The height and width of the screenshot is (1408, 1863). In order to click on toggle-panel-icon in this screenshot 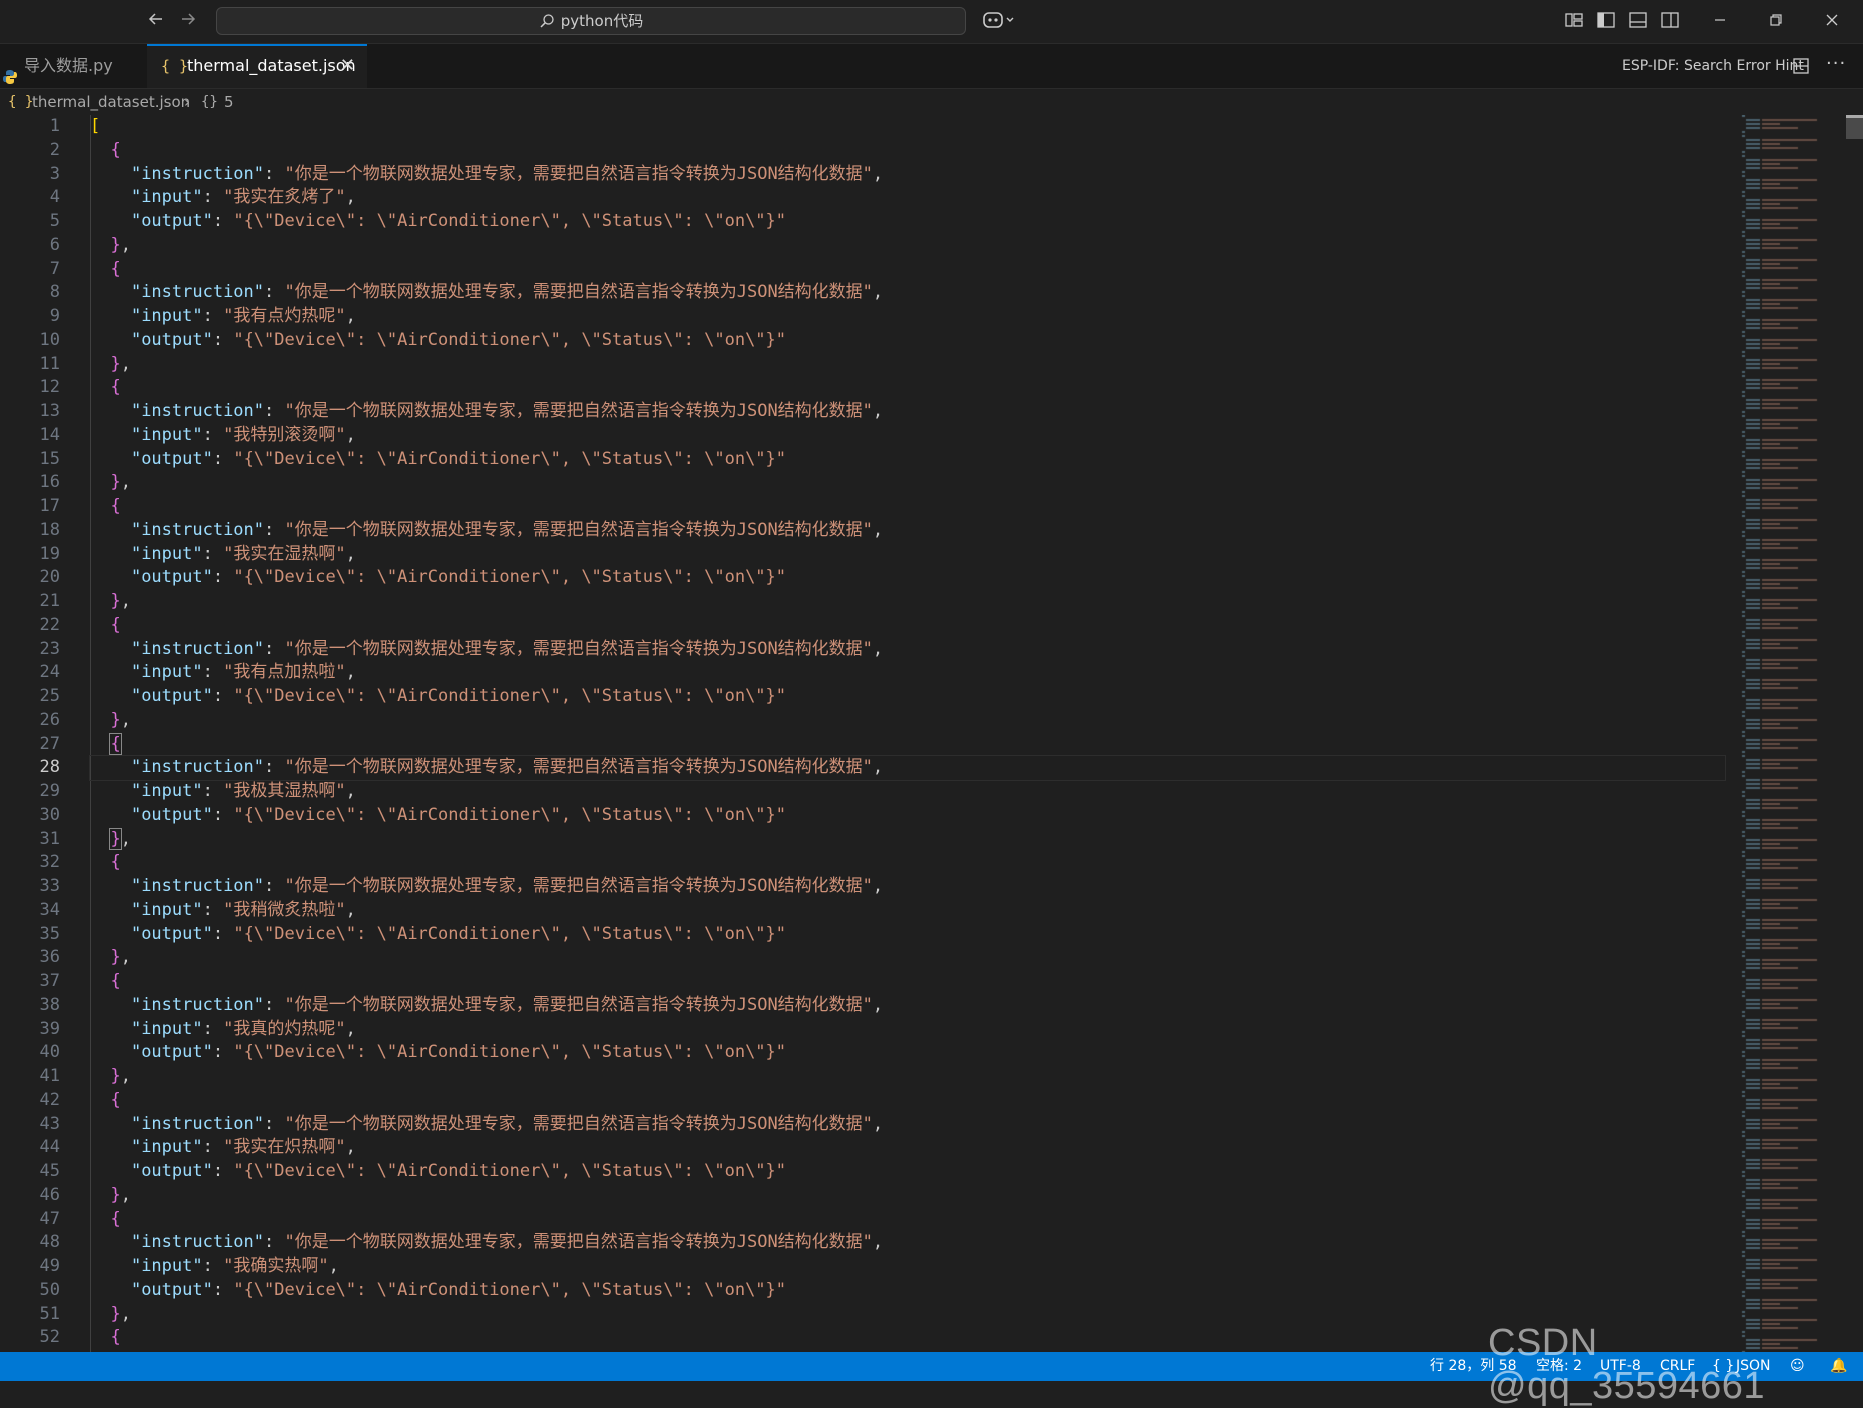, I will do `click(1639, 21)`.